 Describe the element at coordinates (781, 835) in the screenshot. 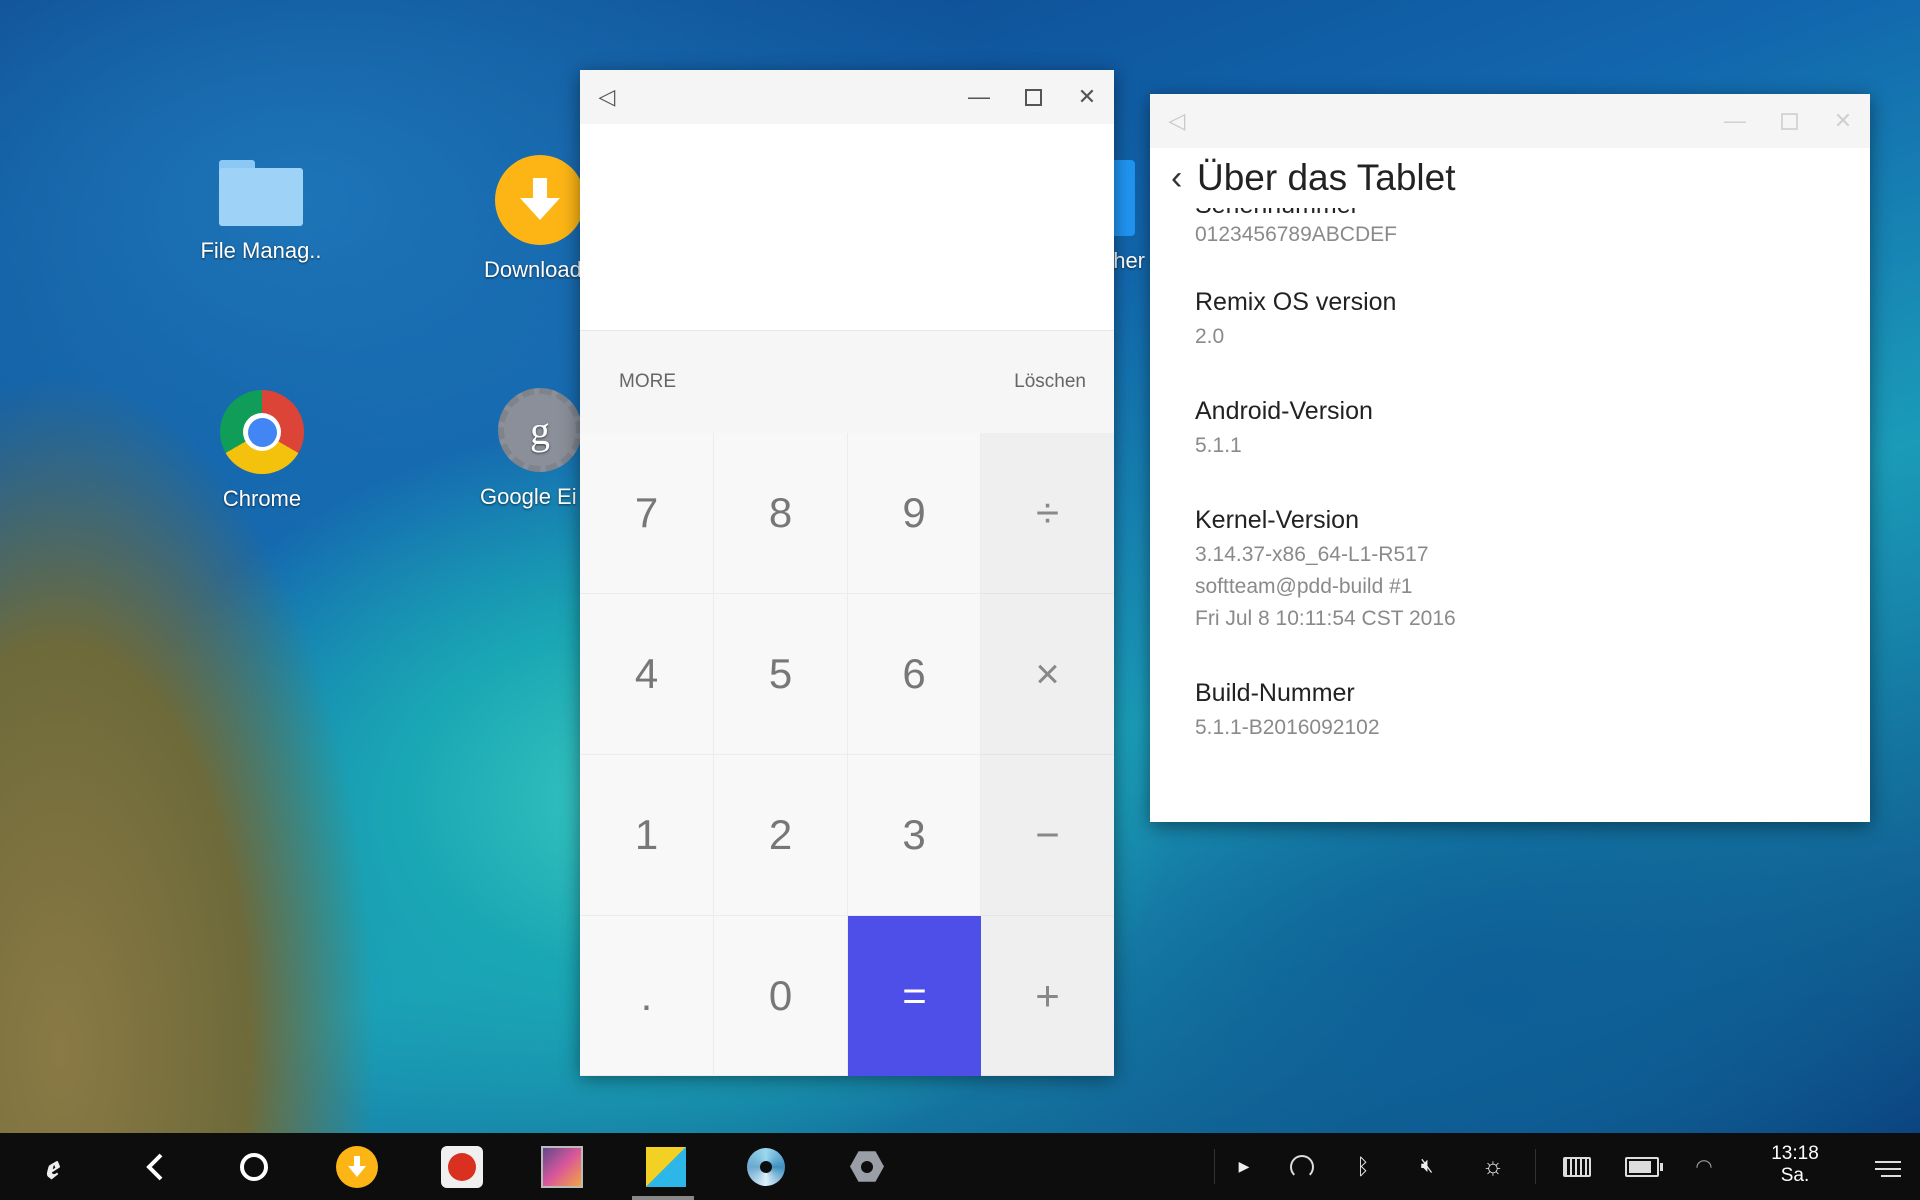

I see `key-2: 2` at that location.